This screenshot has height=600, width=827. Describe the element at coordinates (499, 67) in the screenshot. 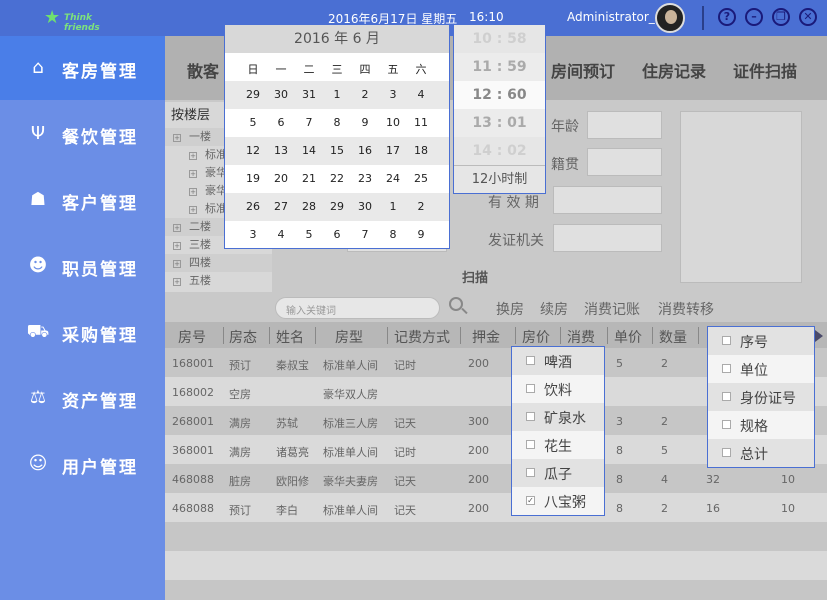

I see `time-option: 11 : 59` at that location.